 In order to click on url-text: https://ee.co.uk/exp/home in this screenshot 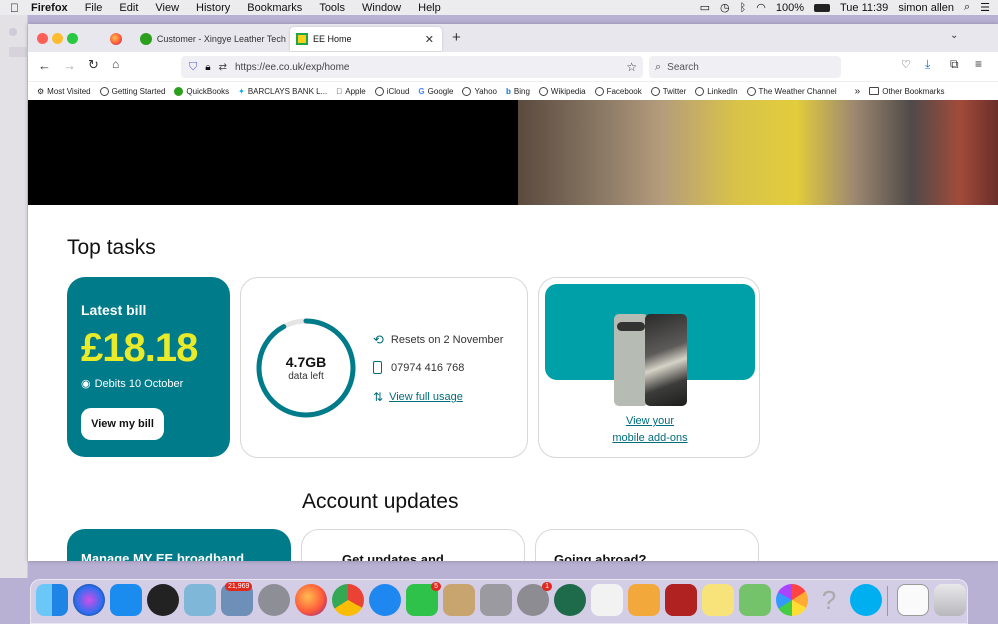, I will do `click(292, 67)`.